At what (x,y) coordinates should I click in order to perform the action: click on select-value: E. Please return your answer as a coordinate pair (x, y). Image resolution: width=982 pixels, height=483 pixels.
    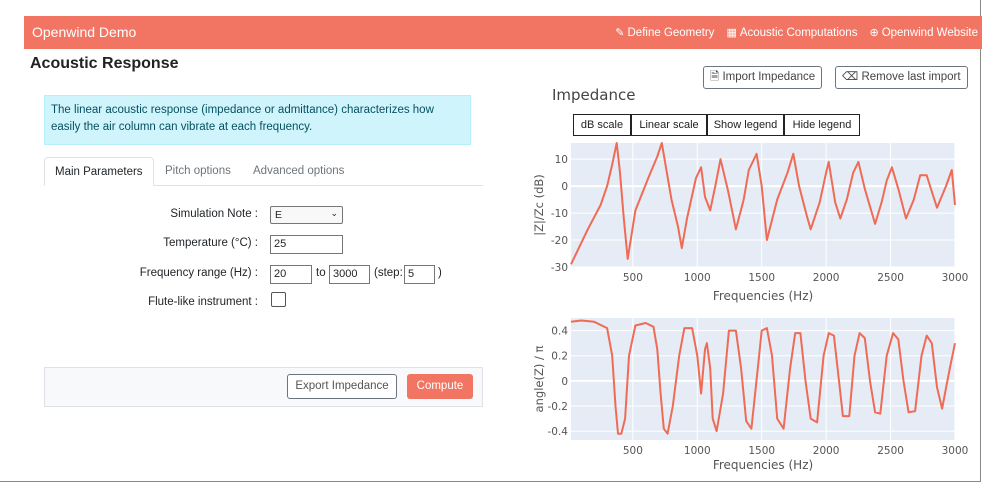
    Looking at the image, I should click on (279, 215).